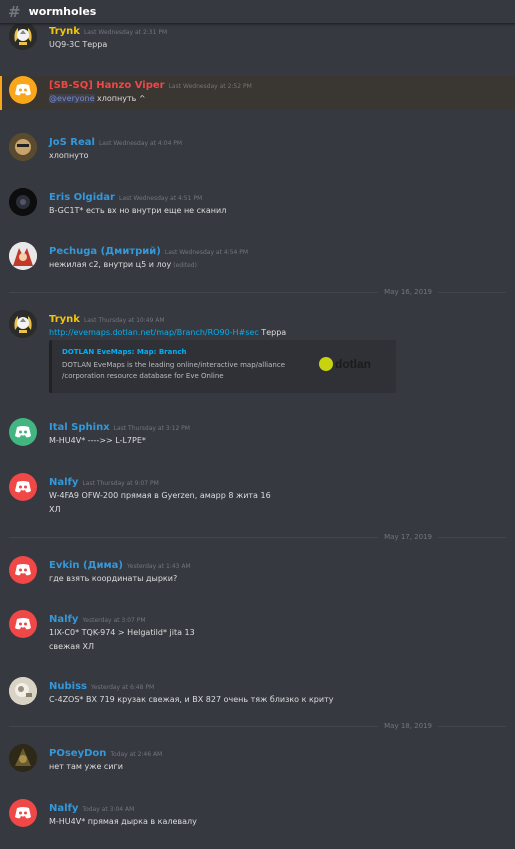  Describe the element at coordinates (125, 32) in the screenshot. I see `timestamp: Last Wednesday at 2:31 PM` at that location.